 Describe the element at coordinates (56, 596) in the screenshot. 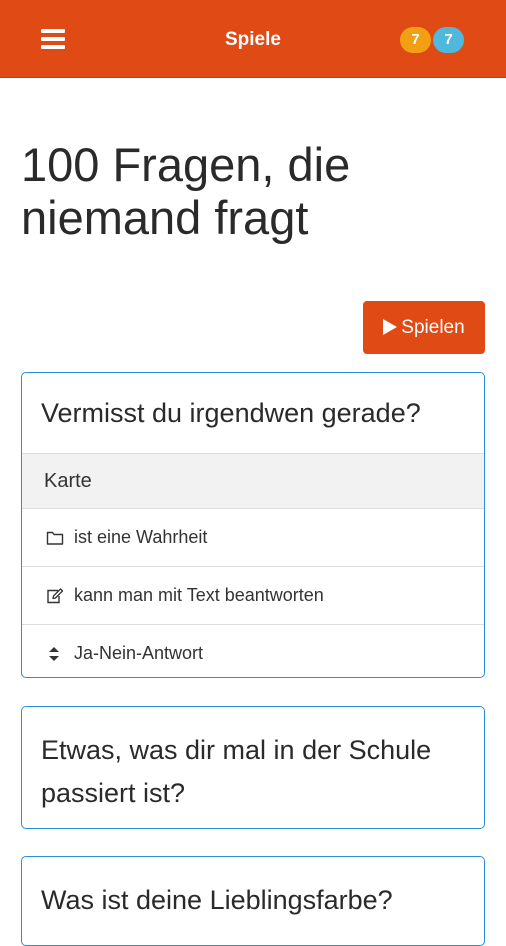

I see `edit-icon` at that location.